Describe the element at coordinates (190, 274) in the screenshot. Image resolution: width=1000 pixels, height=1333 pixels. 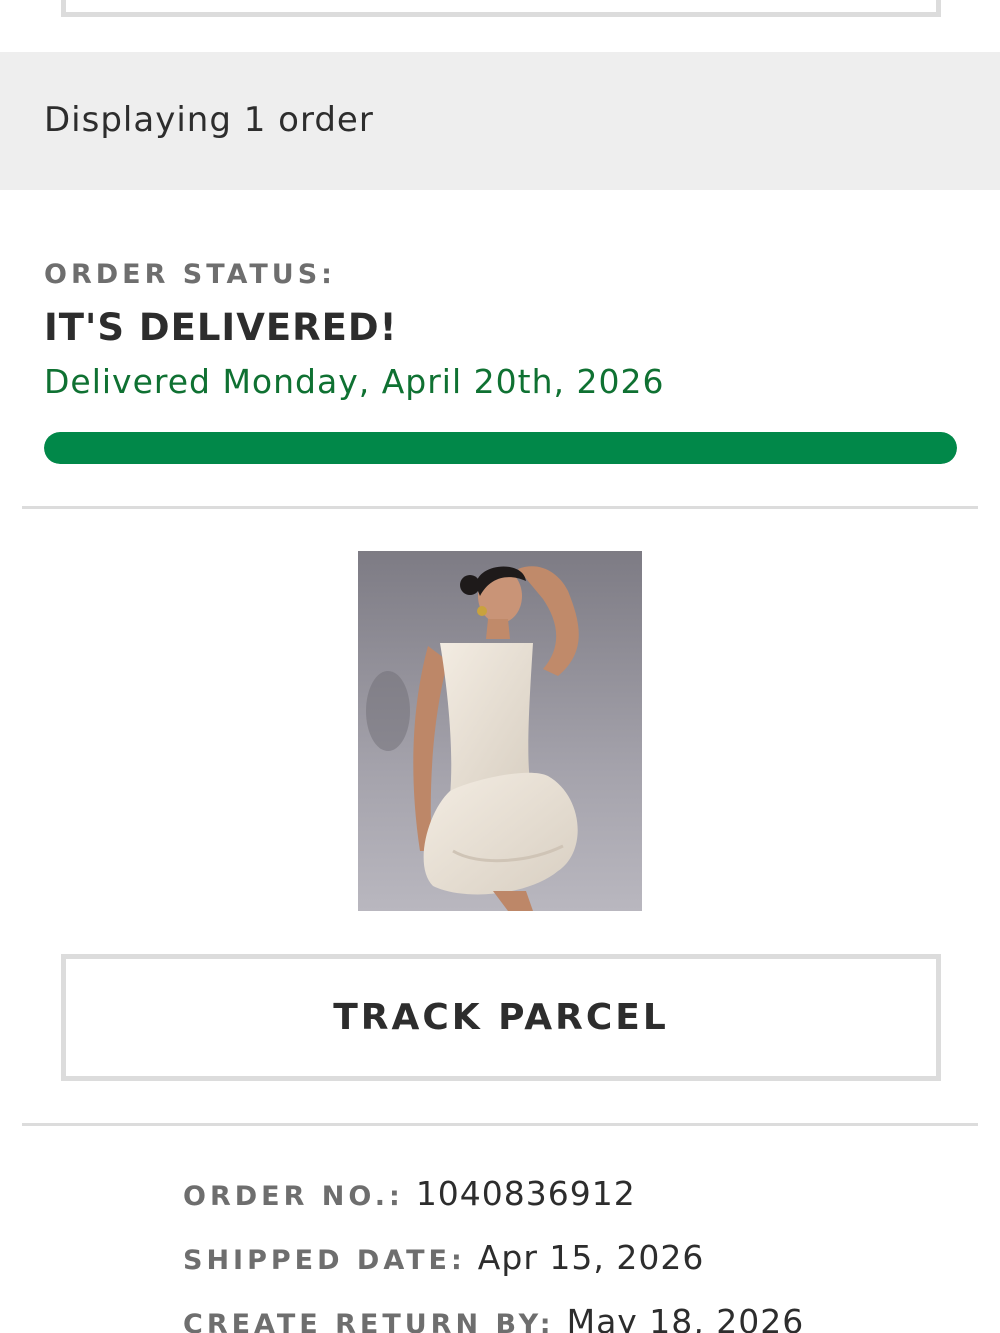
I see `order-status-label: ORDER STATUS:` at that location.